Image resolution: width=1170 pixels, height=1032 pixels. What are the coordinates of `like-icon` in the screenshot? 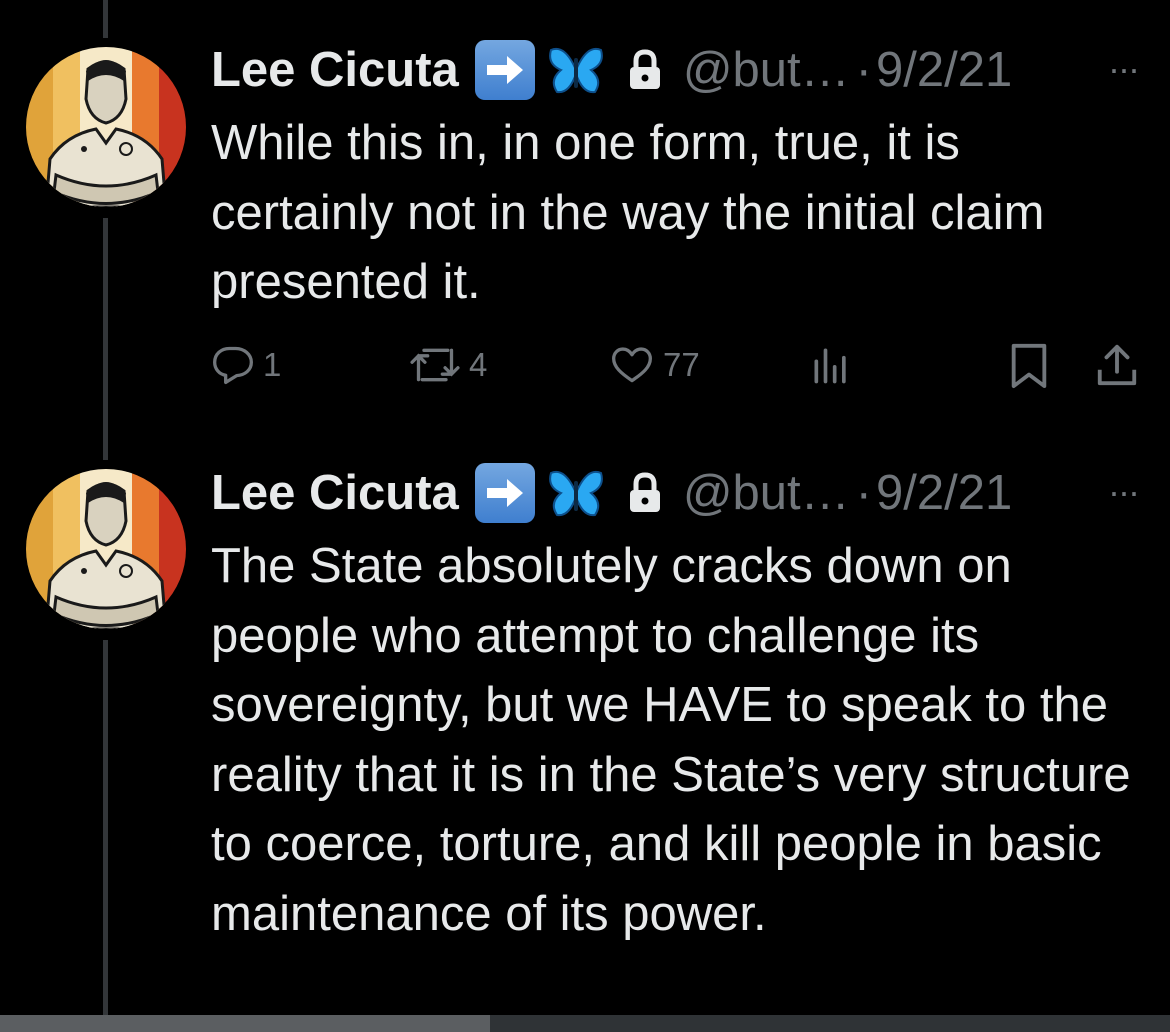 It's located at (632, 365).